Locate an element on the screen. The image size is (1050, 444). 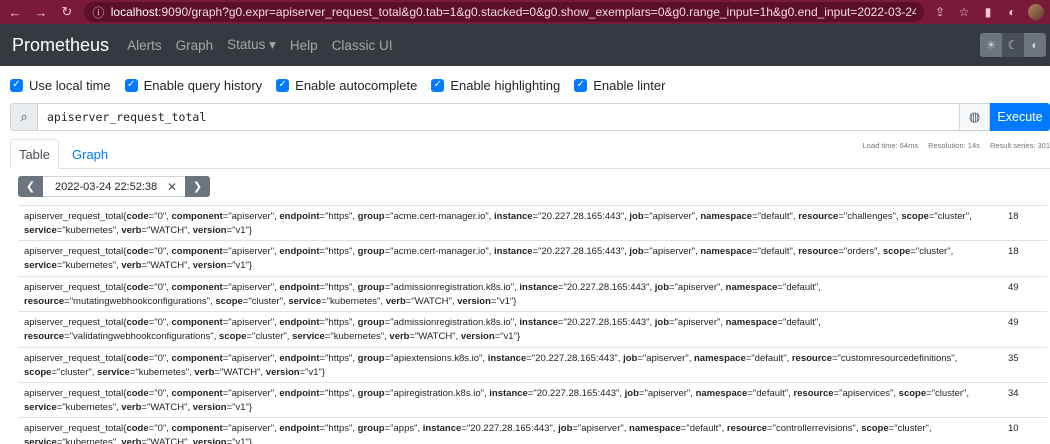
resolution: Resolution: 14s is located at coordinates (954, 145).